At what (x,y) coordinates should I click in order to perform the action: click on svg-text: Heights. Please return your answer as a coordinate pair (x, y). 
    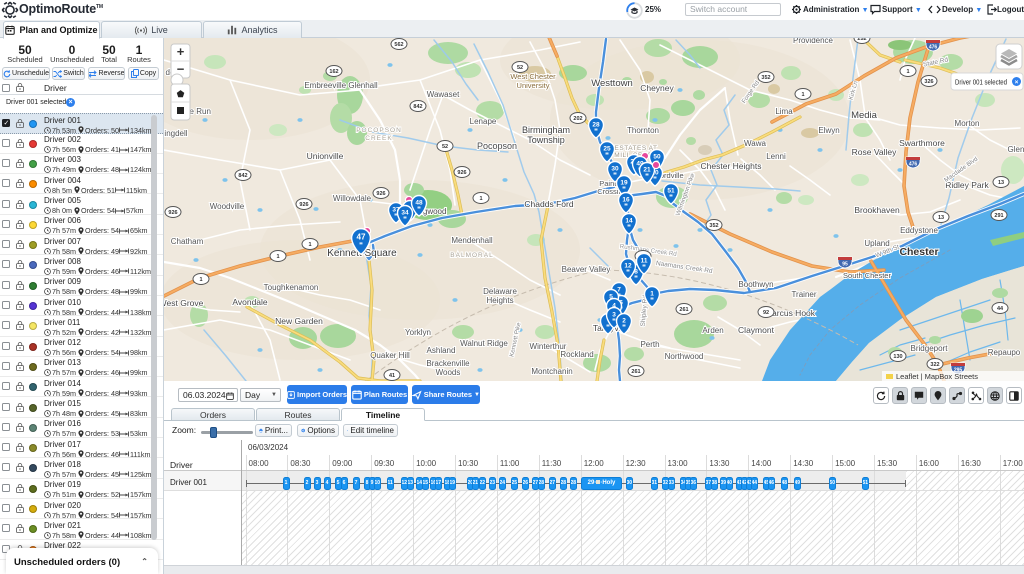
    Looking at the image, I should click on (499, 300).